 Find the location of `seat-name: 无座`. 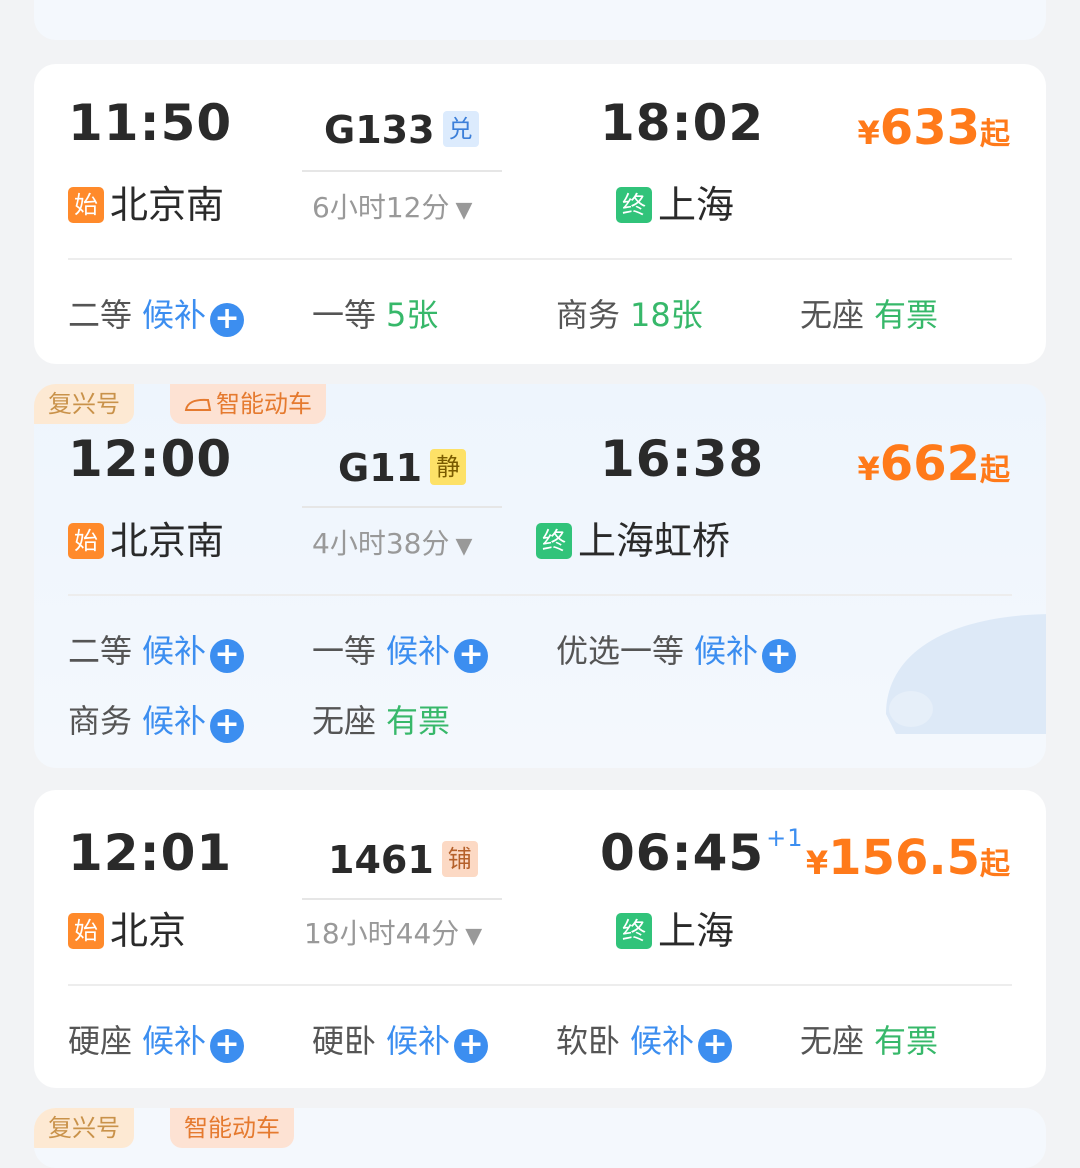

seat-name: 无座 is located at coordinates (832, 1041).